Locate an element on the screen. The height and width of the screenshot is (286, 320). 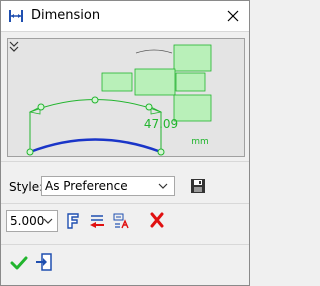
precision-dropdown: 5.000 is located at coordinates (32, 221).